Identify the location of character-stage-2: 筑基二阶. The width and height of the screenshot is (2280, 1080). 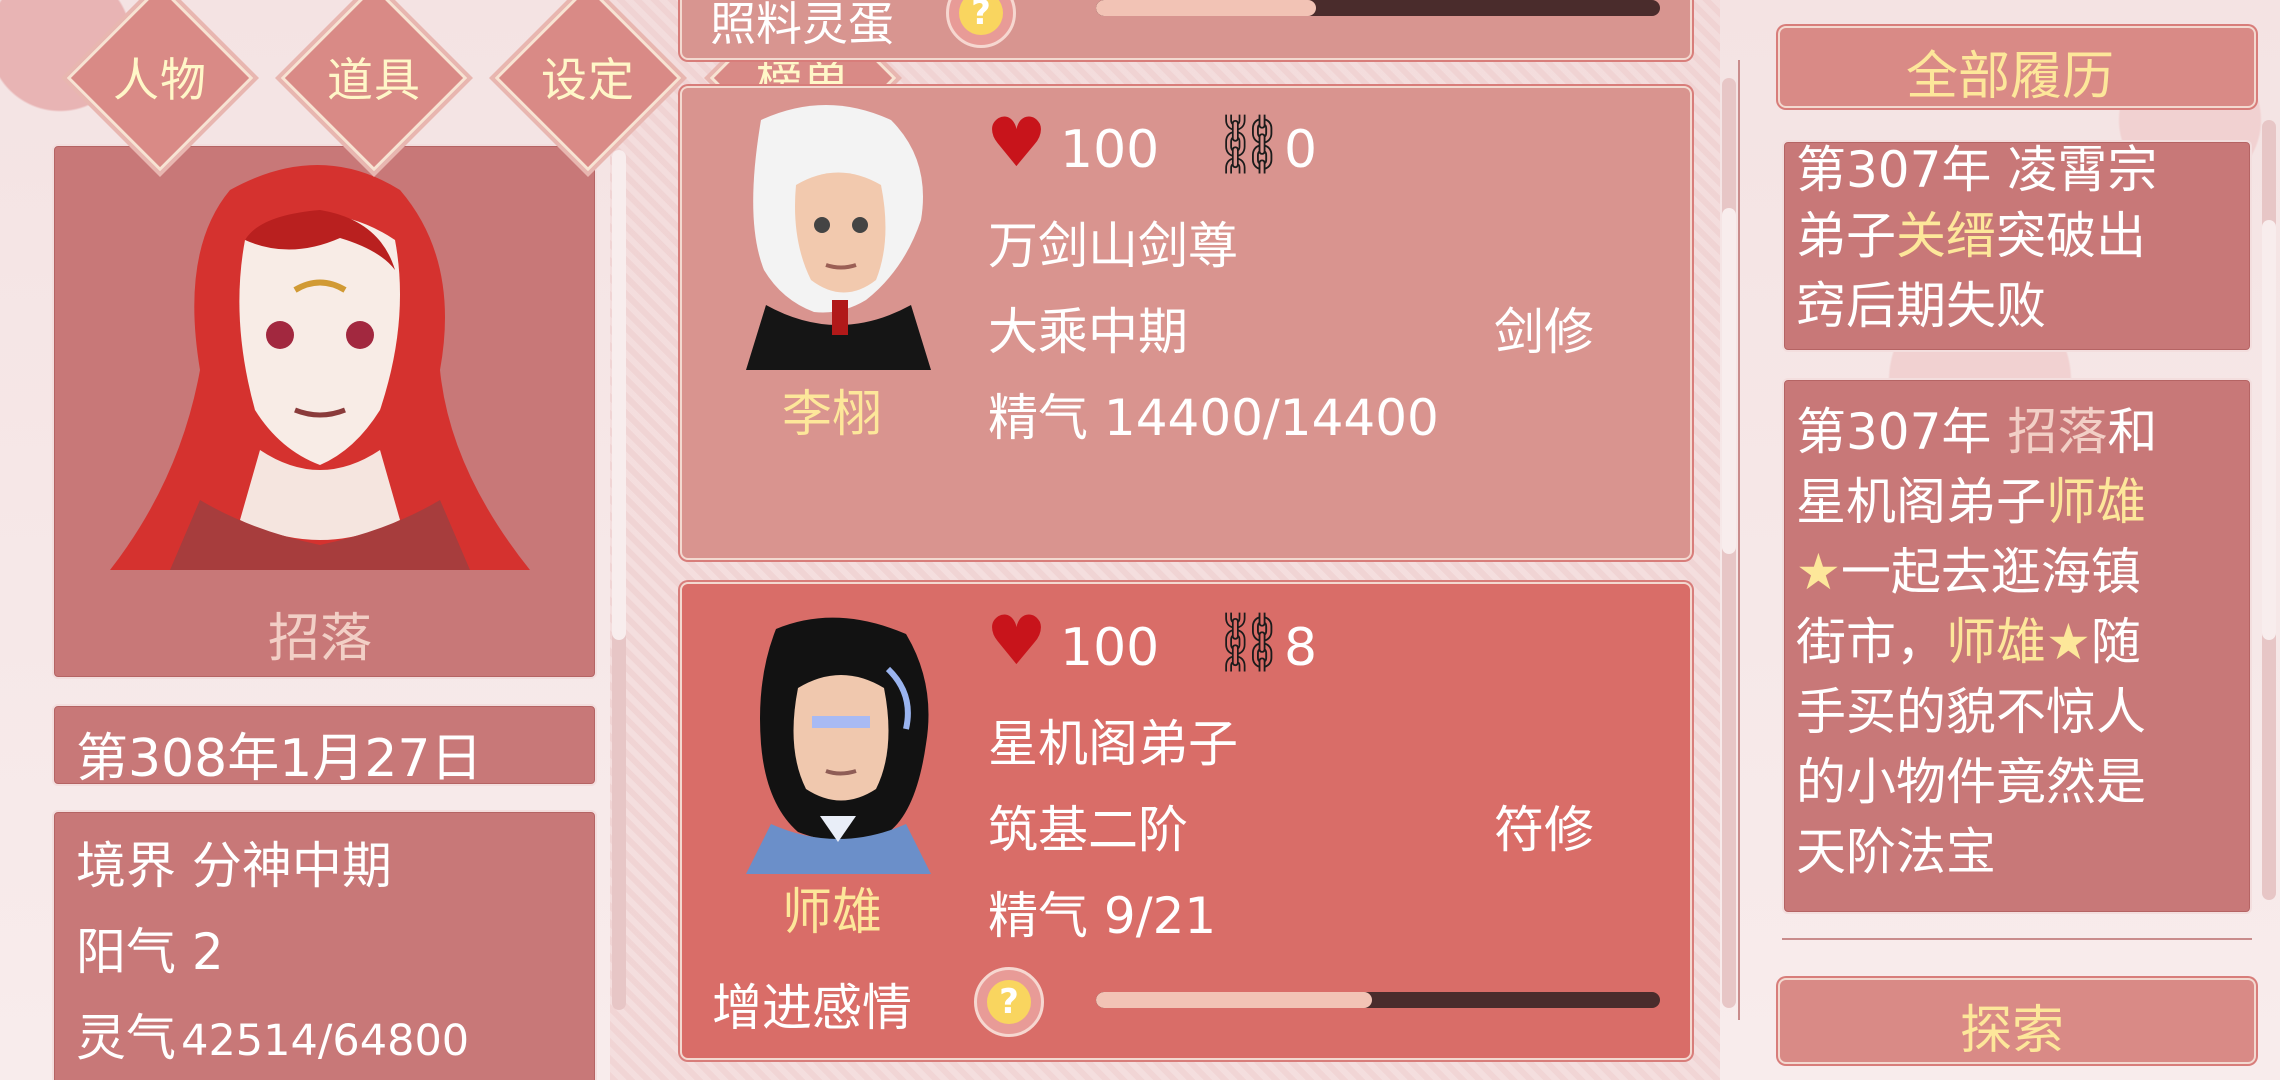
(1088, 830).